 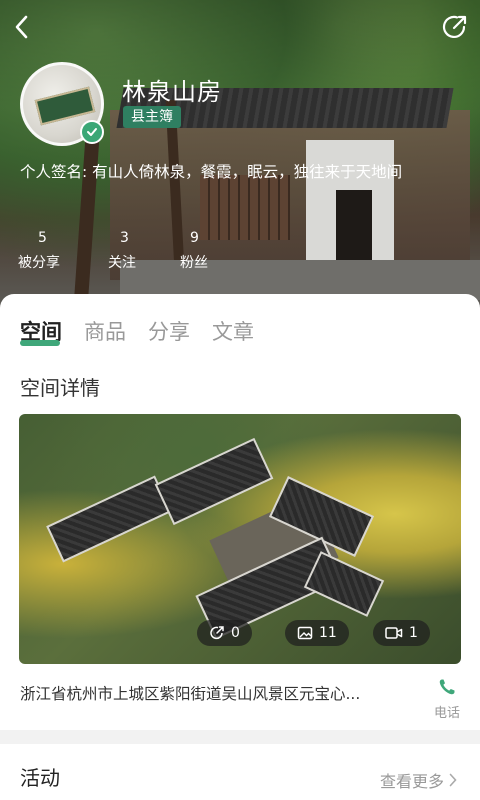 I want to click on tree-trunk, so click(x=87, y=215).